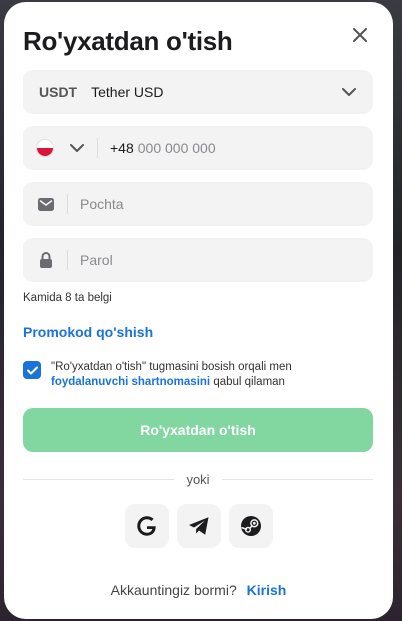 This screenshot has width=402, height=621. I want to click on register-button: Ro'yxatdan o'tish, so click(198, 430).